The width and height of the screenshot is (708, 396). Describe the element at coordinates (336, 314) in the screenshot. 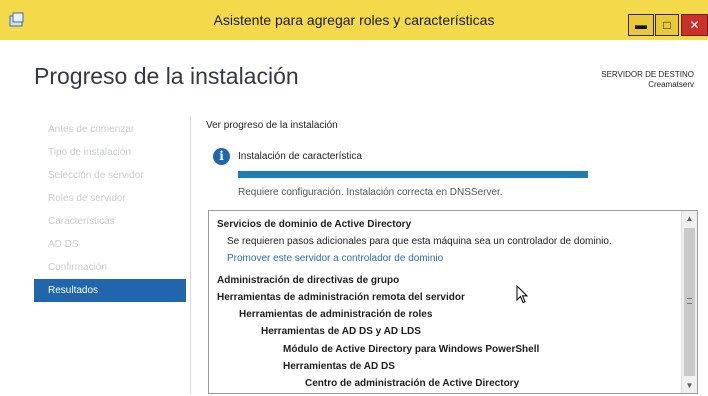

I see `result-role-tools: Herramientas de administración de roles` at that location.